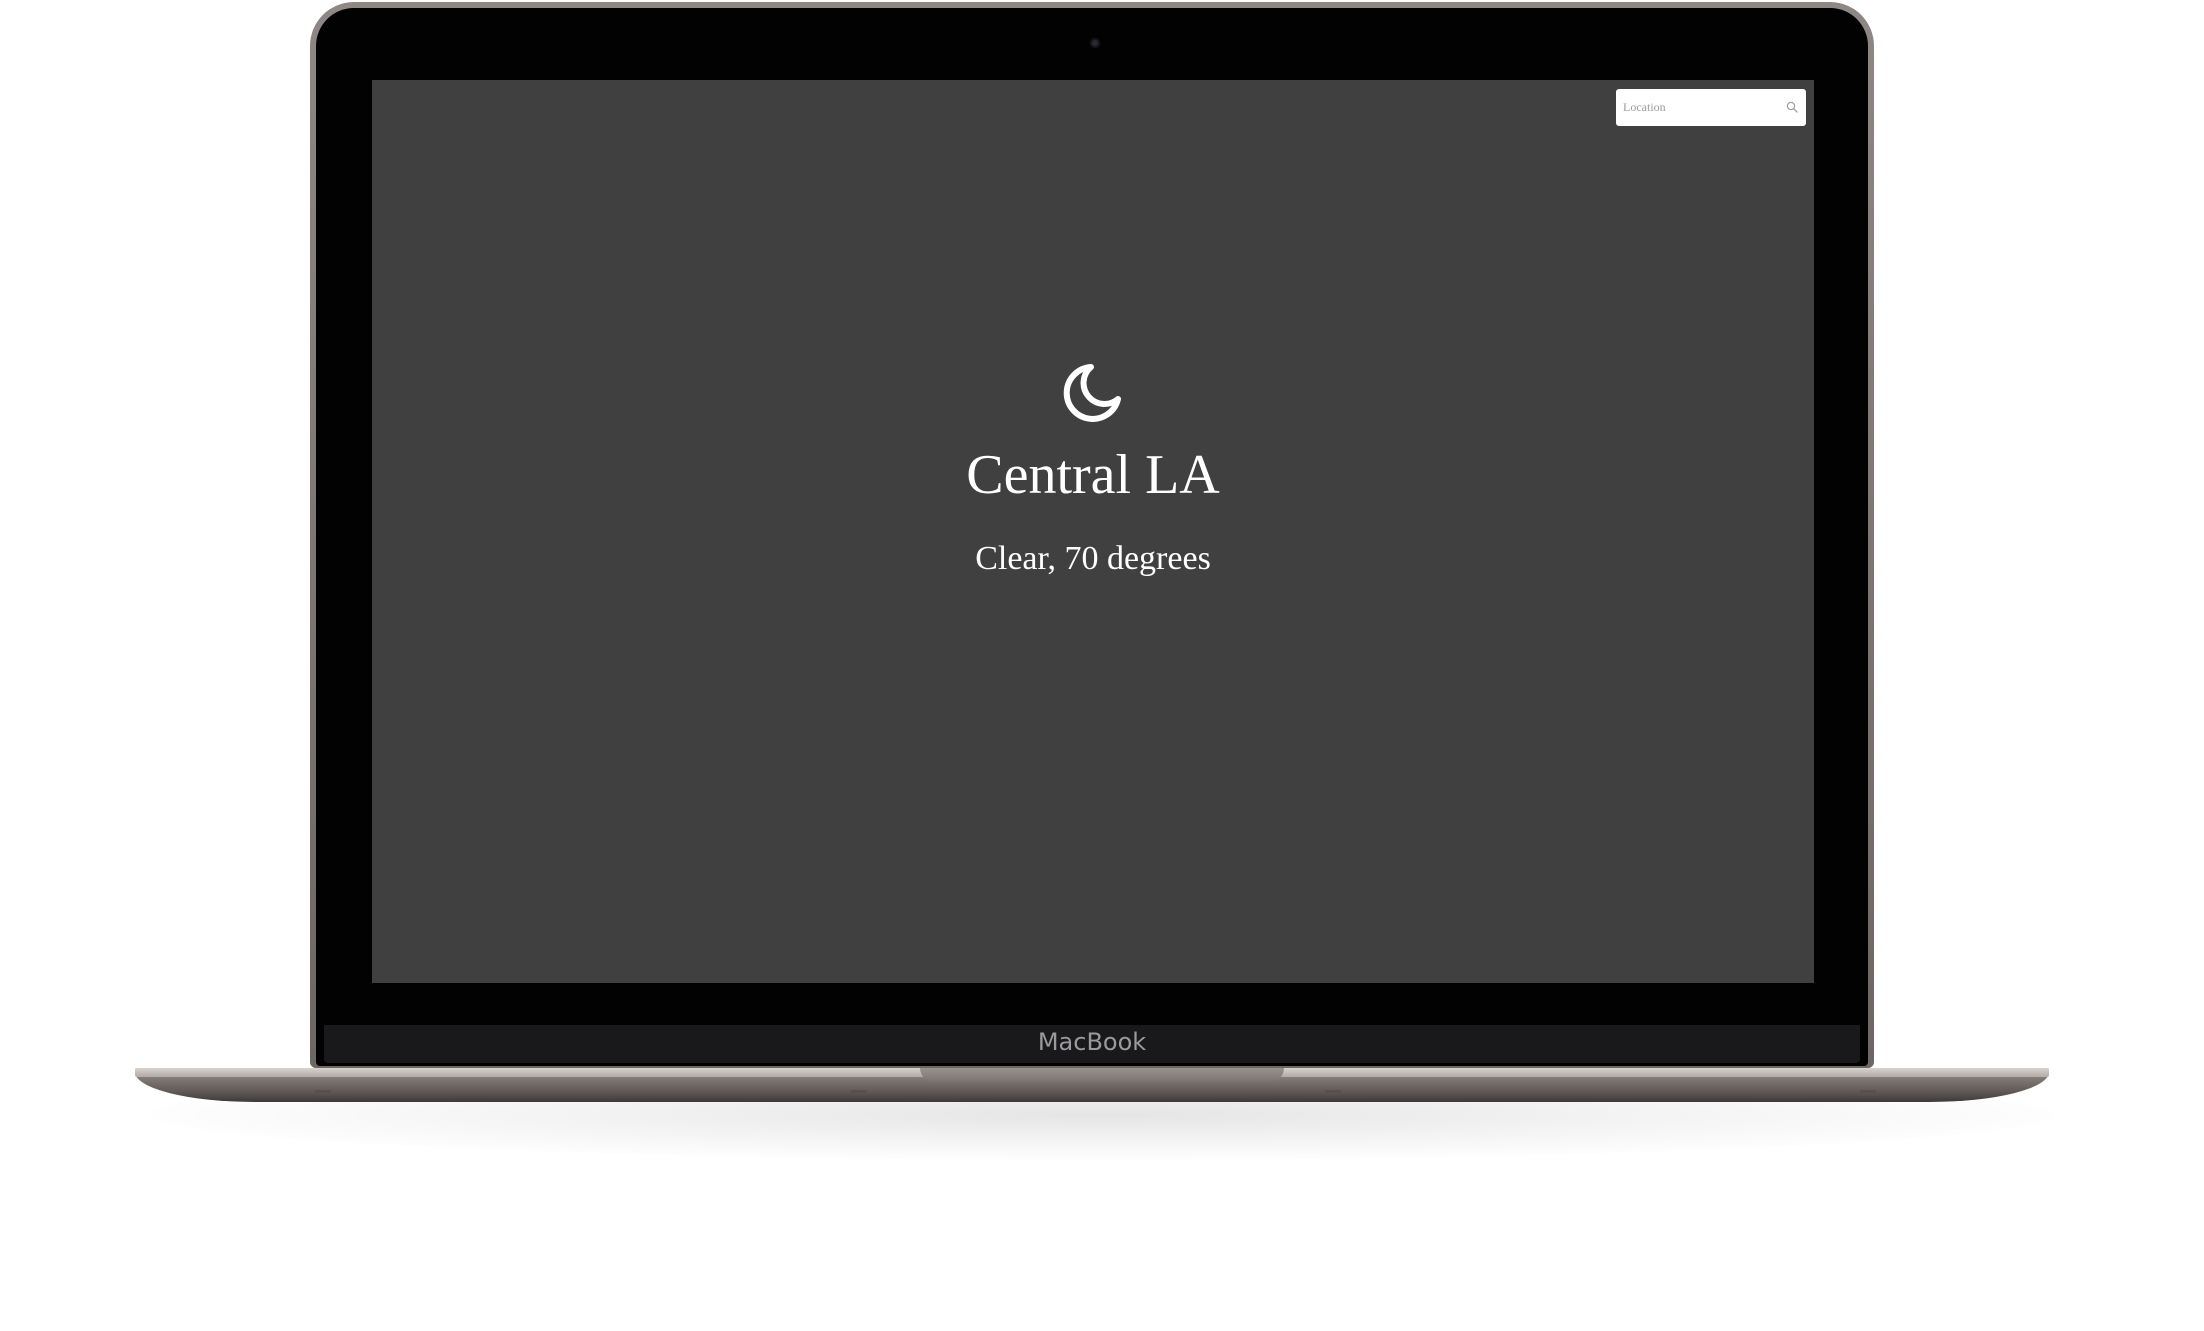 The width and height of the screenshot is (2204, 1331). What do you see at coordinates (1092, 1042) in the screenshot?
I see `brand-label: MacBook` at bounding box center [1092, 1042].